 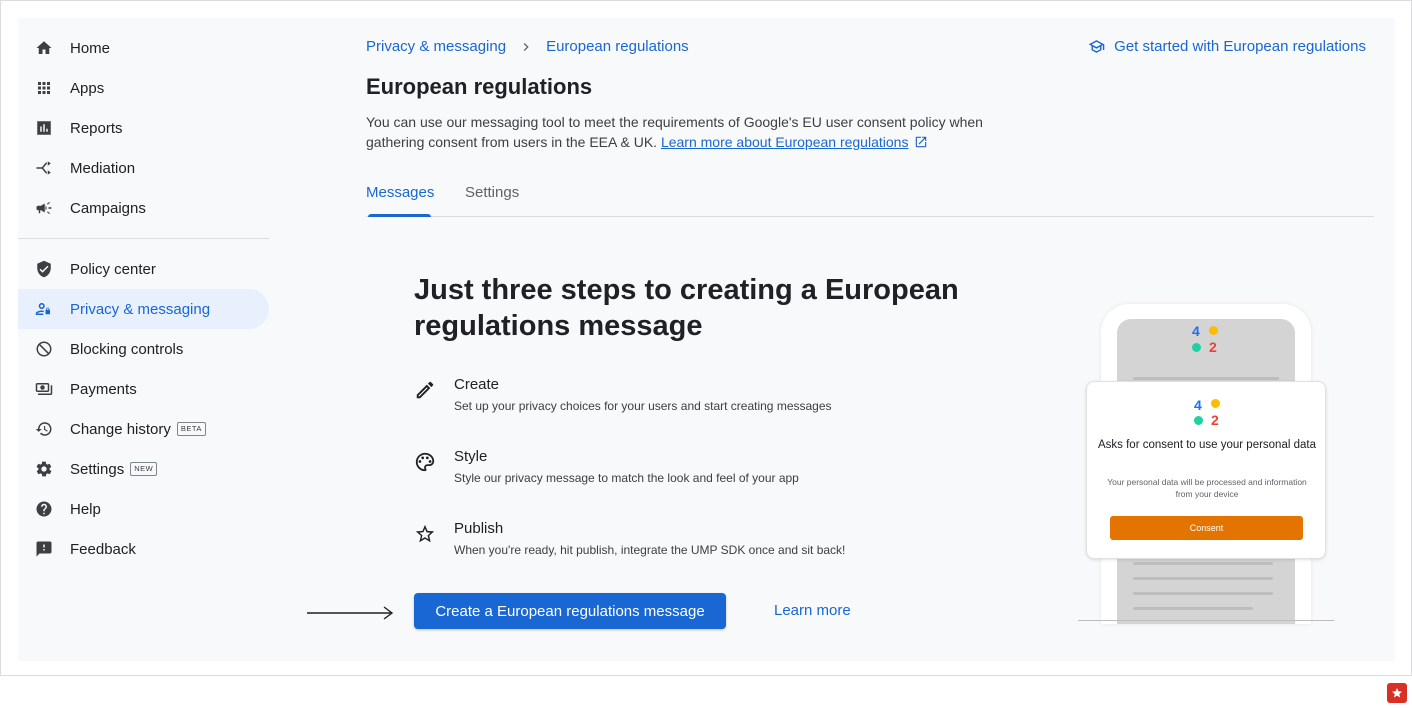 What do you see at coordinates (425, 390) in the screenshot?
I see `pencil-icon` at bounding box center [425, 390].